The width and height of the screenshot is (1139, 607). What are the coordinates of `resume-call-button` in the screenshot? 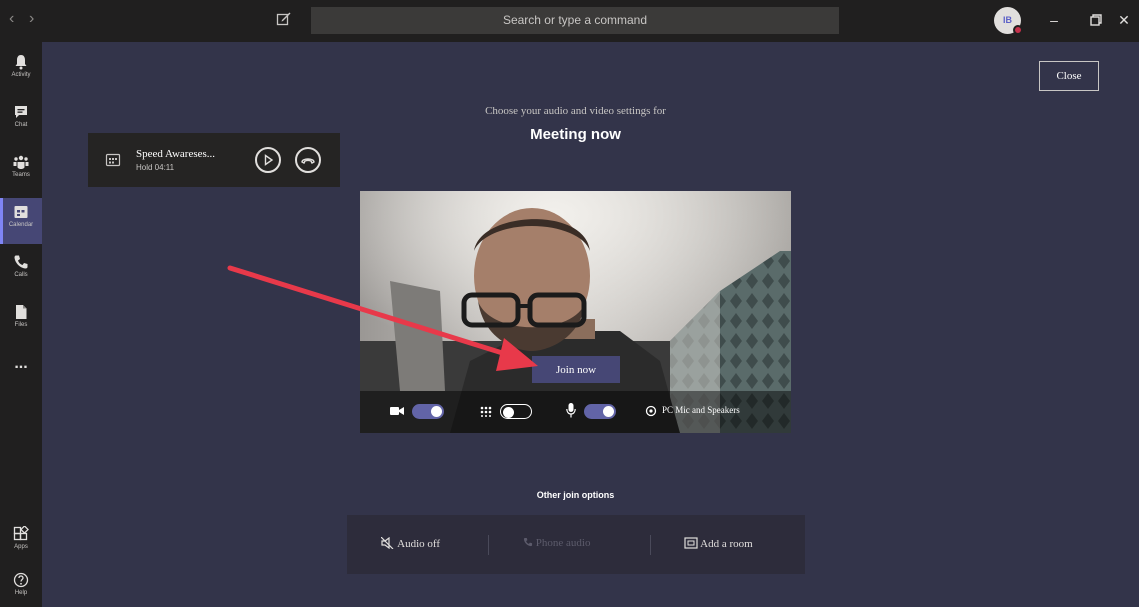 It's located at (268, 160).